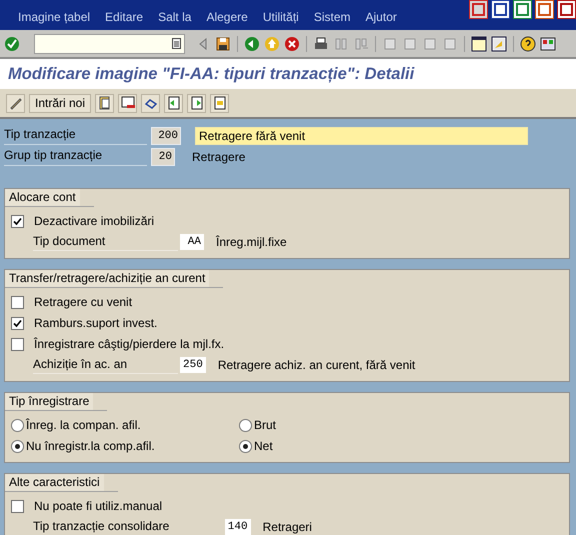 Image resolution: width=576 pixels, height=535 pixels. Describe the element at coordinates (54, 17) in the screenshot. I see `menu-item: Imagine țabel` at that location.